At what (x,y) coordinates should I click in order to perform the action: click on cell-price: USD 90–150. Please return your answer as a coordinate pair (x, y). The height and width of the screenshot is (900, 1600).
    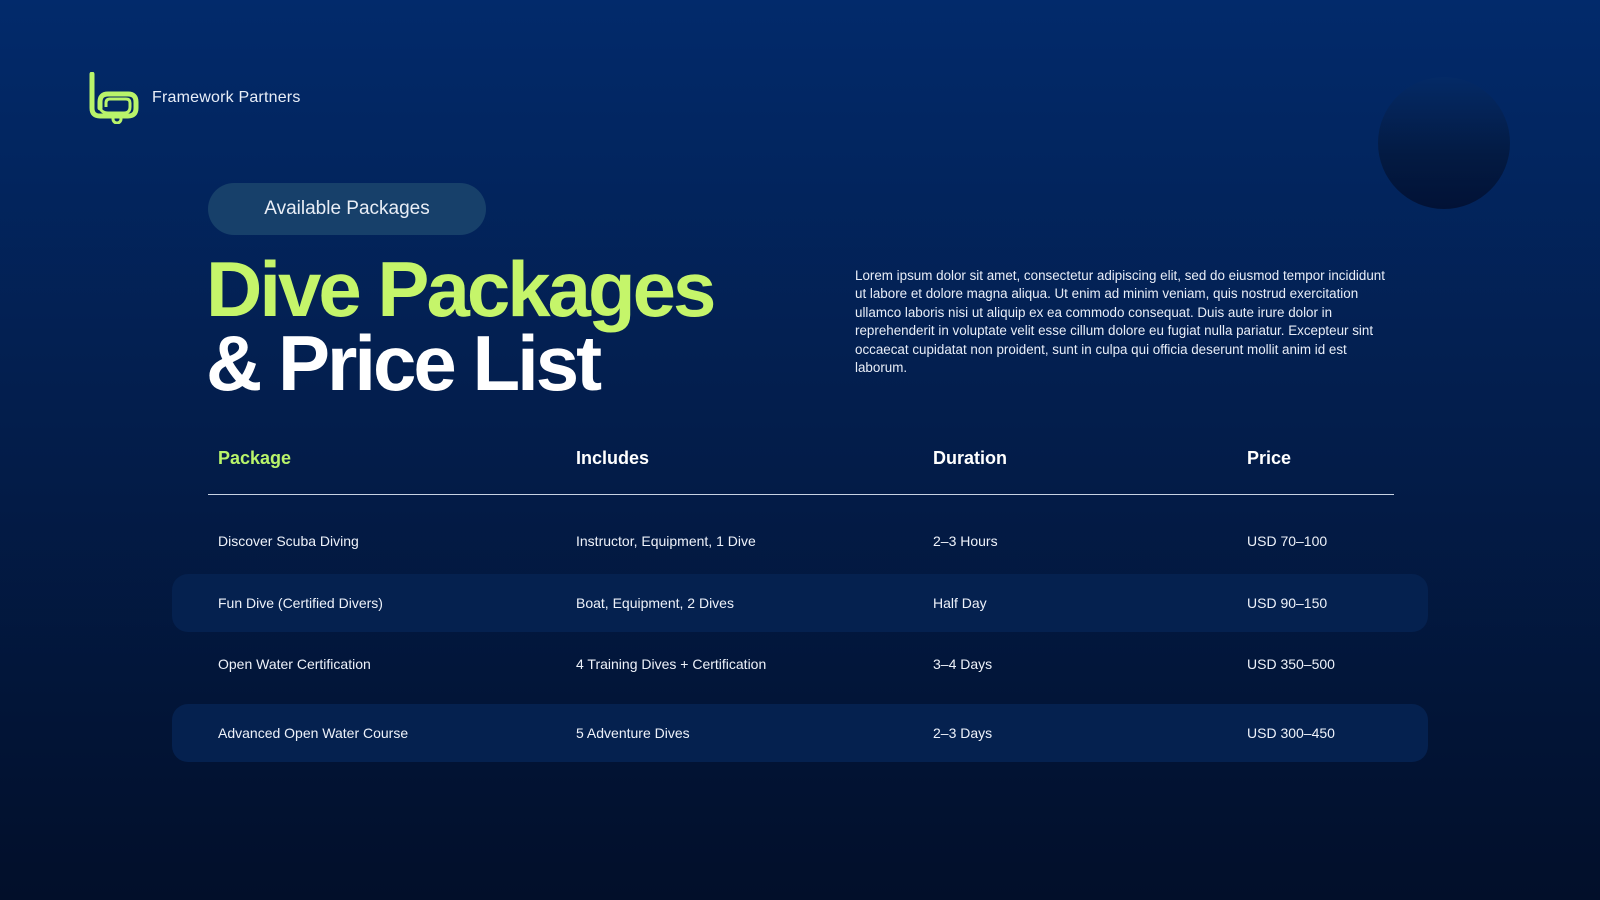
    Looking at the image, I should click on (1287, 603).